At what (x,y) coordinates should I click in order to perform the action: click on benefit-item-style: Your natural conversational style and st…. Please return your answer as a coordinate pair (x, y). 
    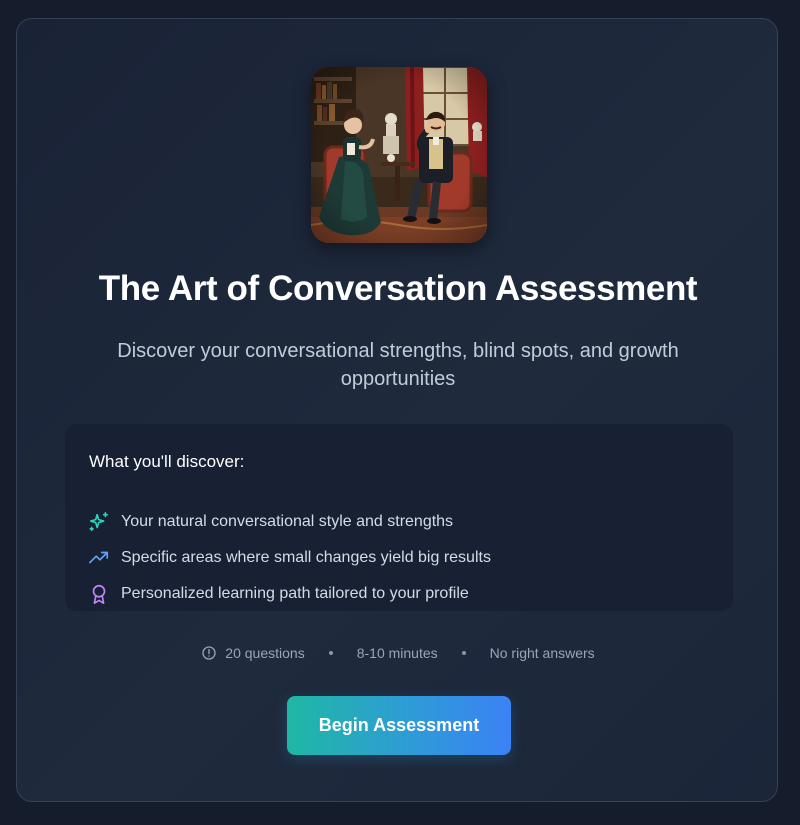
    Looking at the image, I should click on (270, 522).